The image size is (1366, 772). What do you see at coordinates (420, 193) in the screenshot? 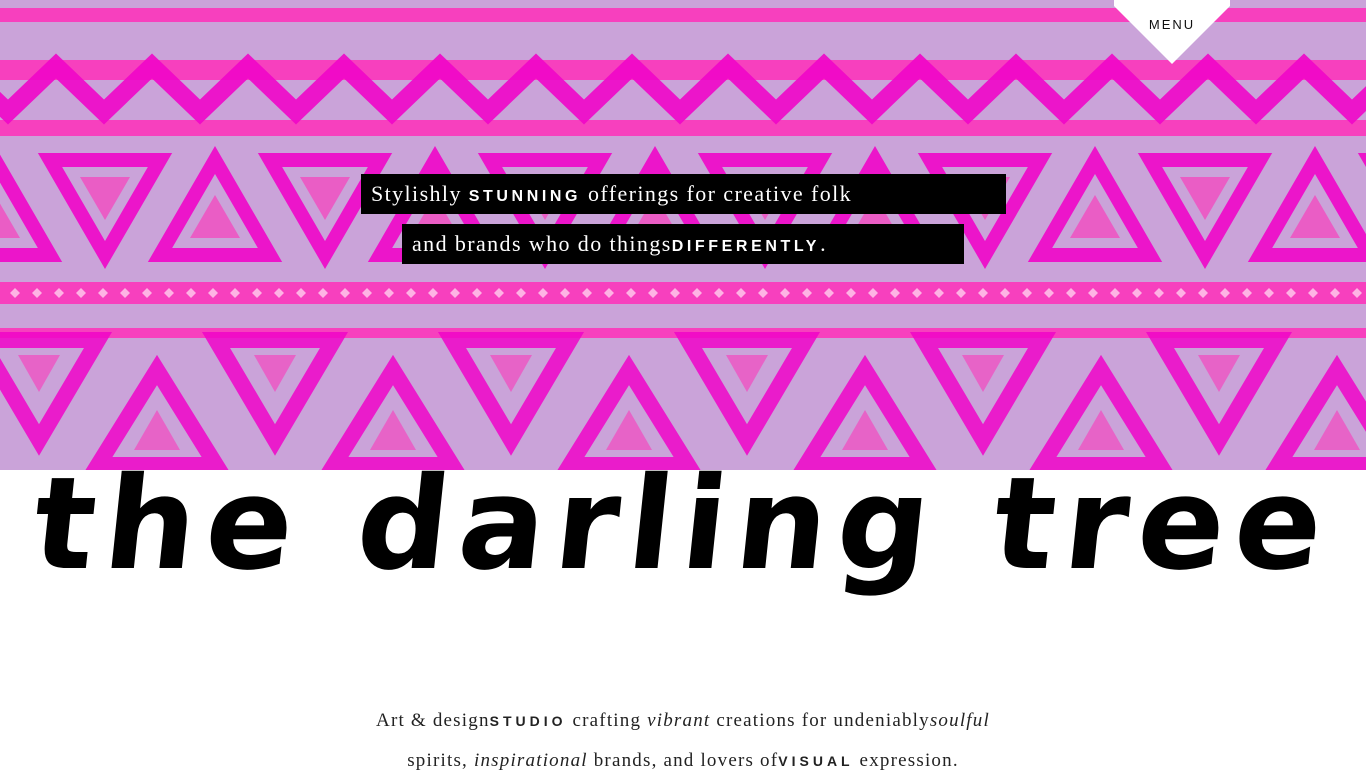
I see `tagline-text: Stylishly` at bounding box center [420, 193].